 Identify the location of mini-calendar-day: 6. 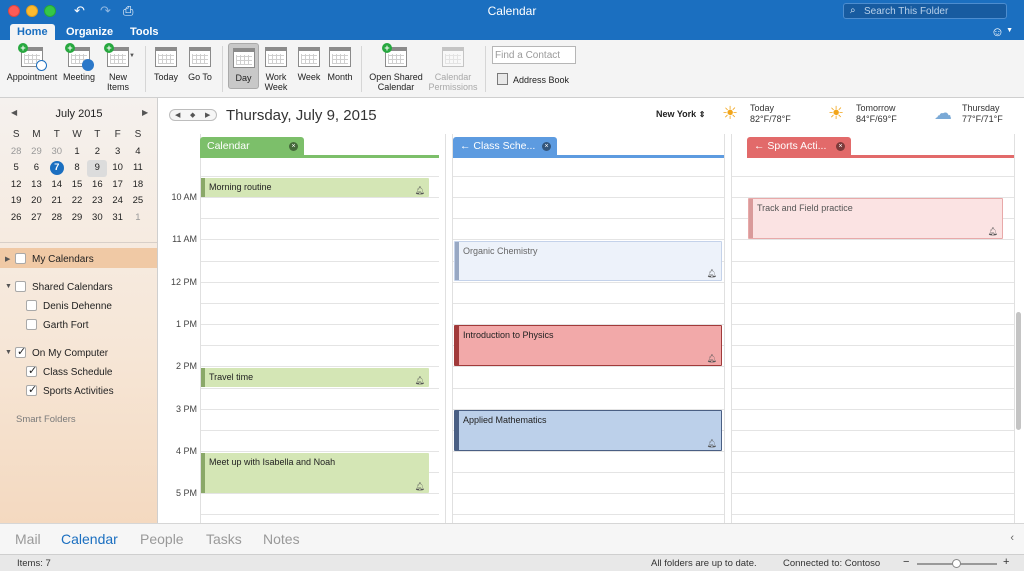
(36, 168).